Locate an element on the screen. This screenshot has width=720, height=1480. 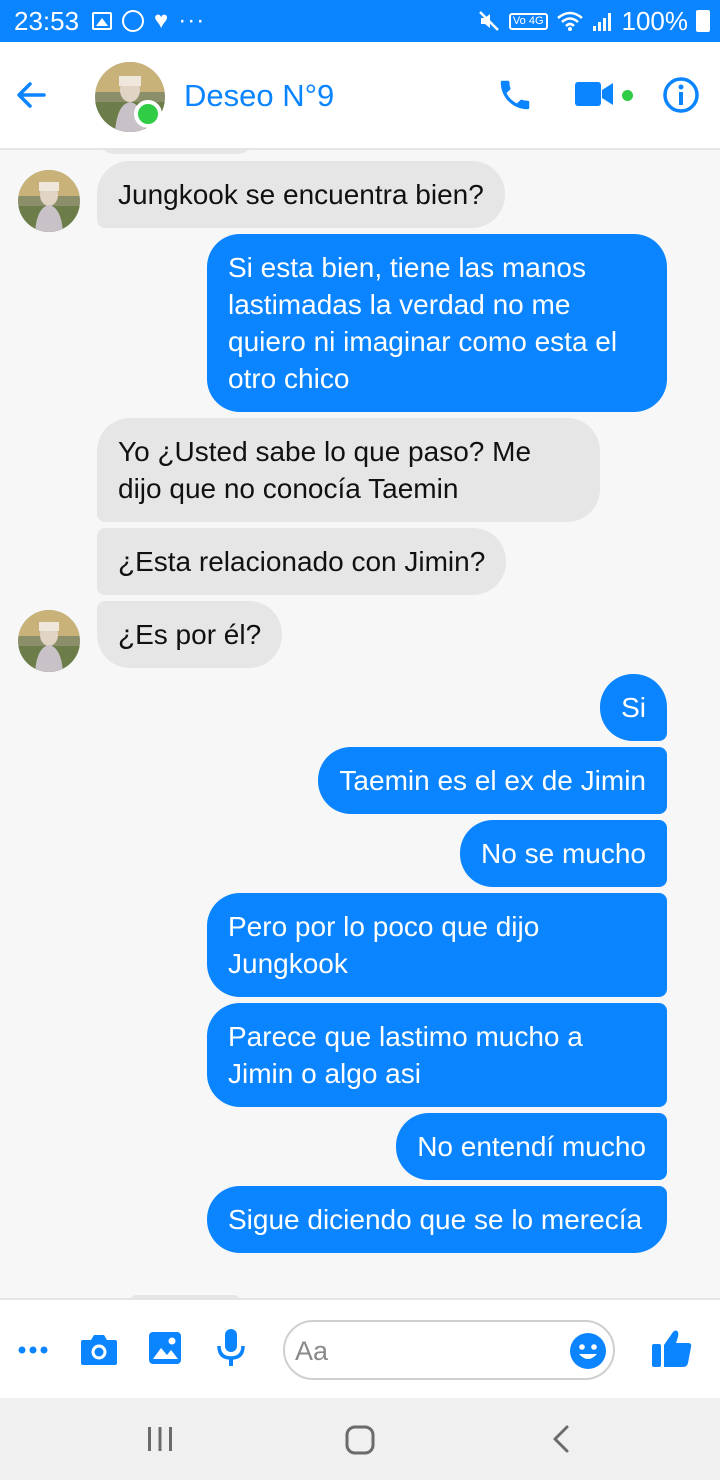
conversation-header: Deseo N°9 is located at coordinates (360, 96).